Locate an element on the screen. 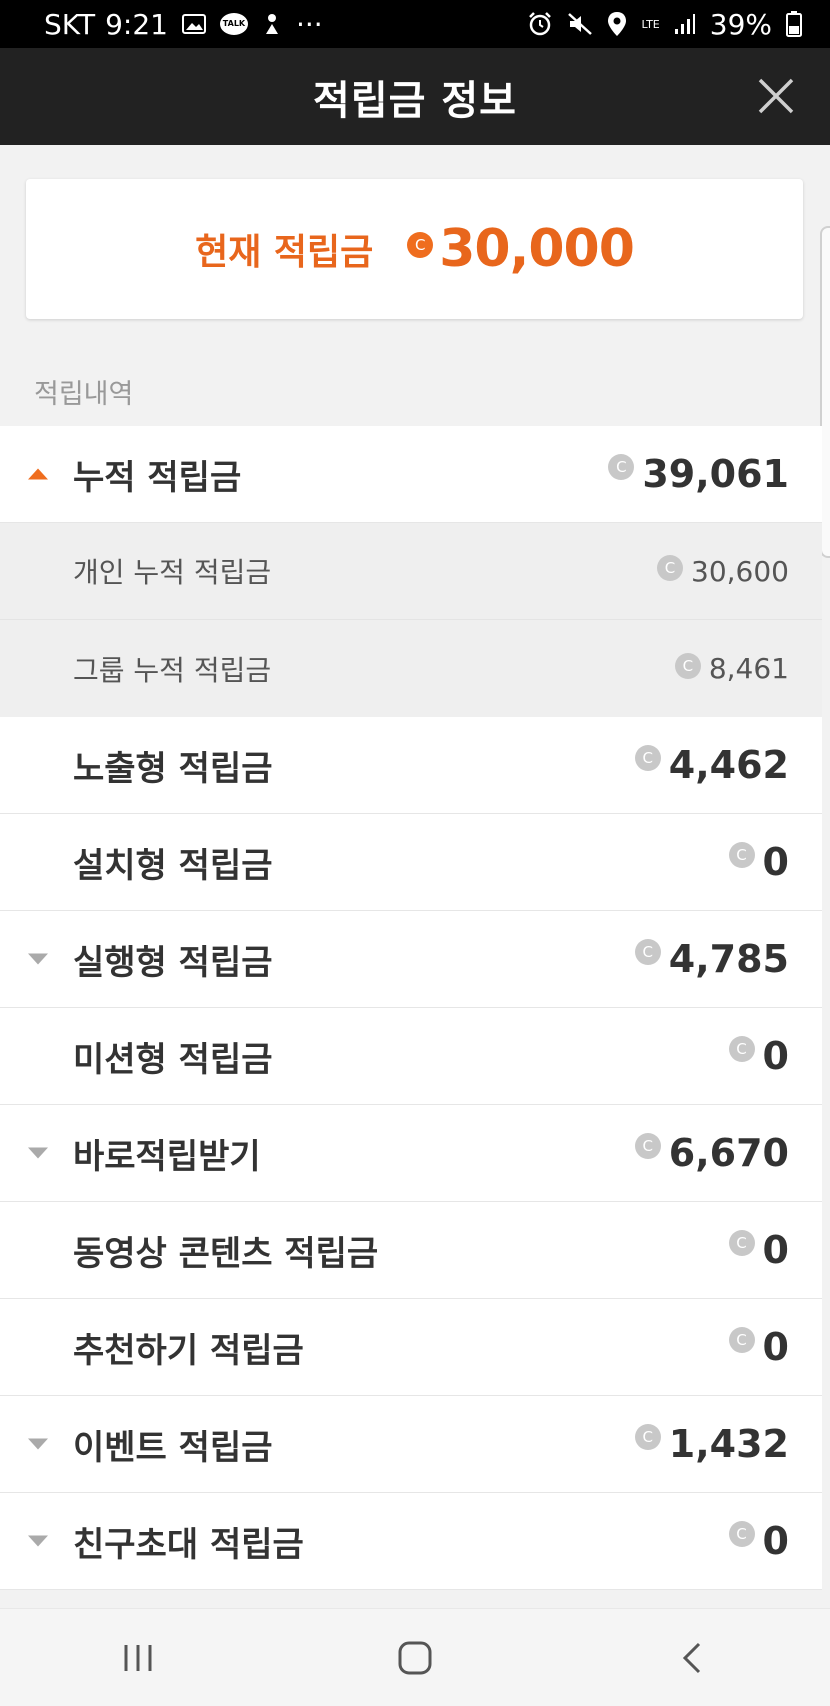 This screenshot has height=1706, width=830. list-item-value: C 1,432 is located at coordinates (711, 1444).